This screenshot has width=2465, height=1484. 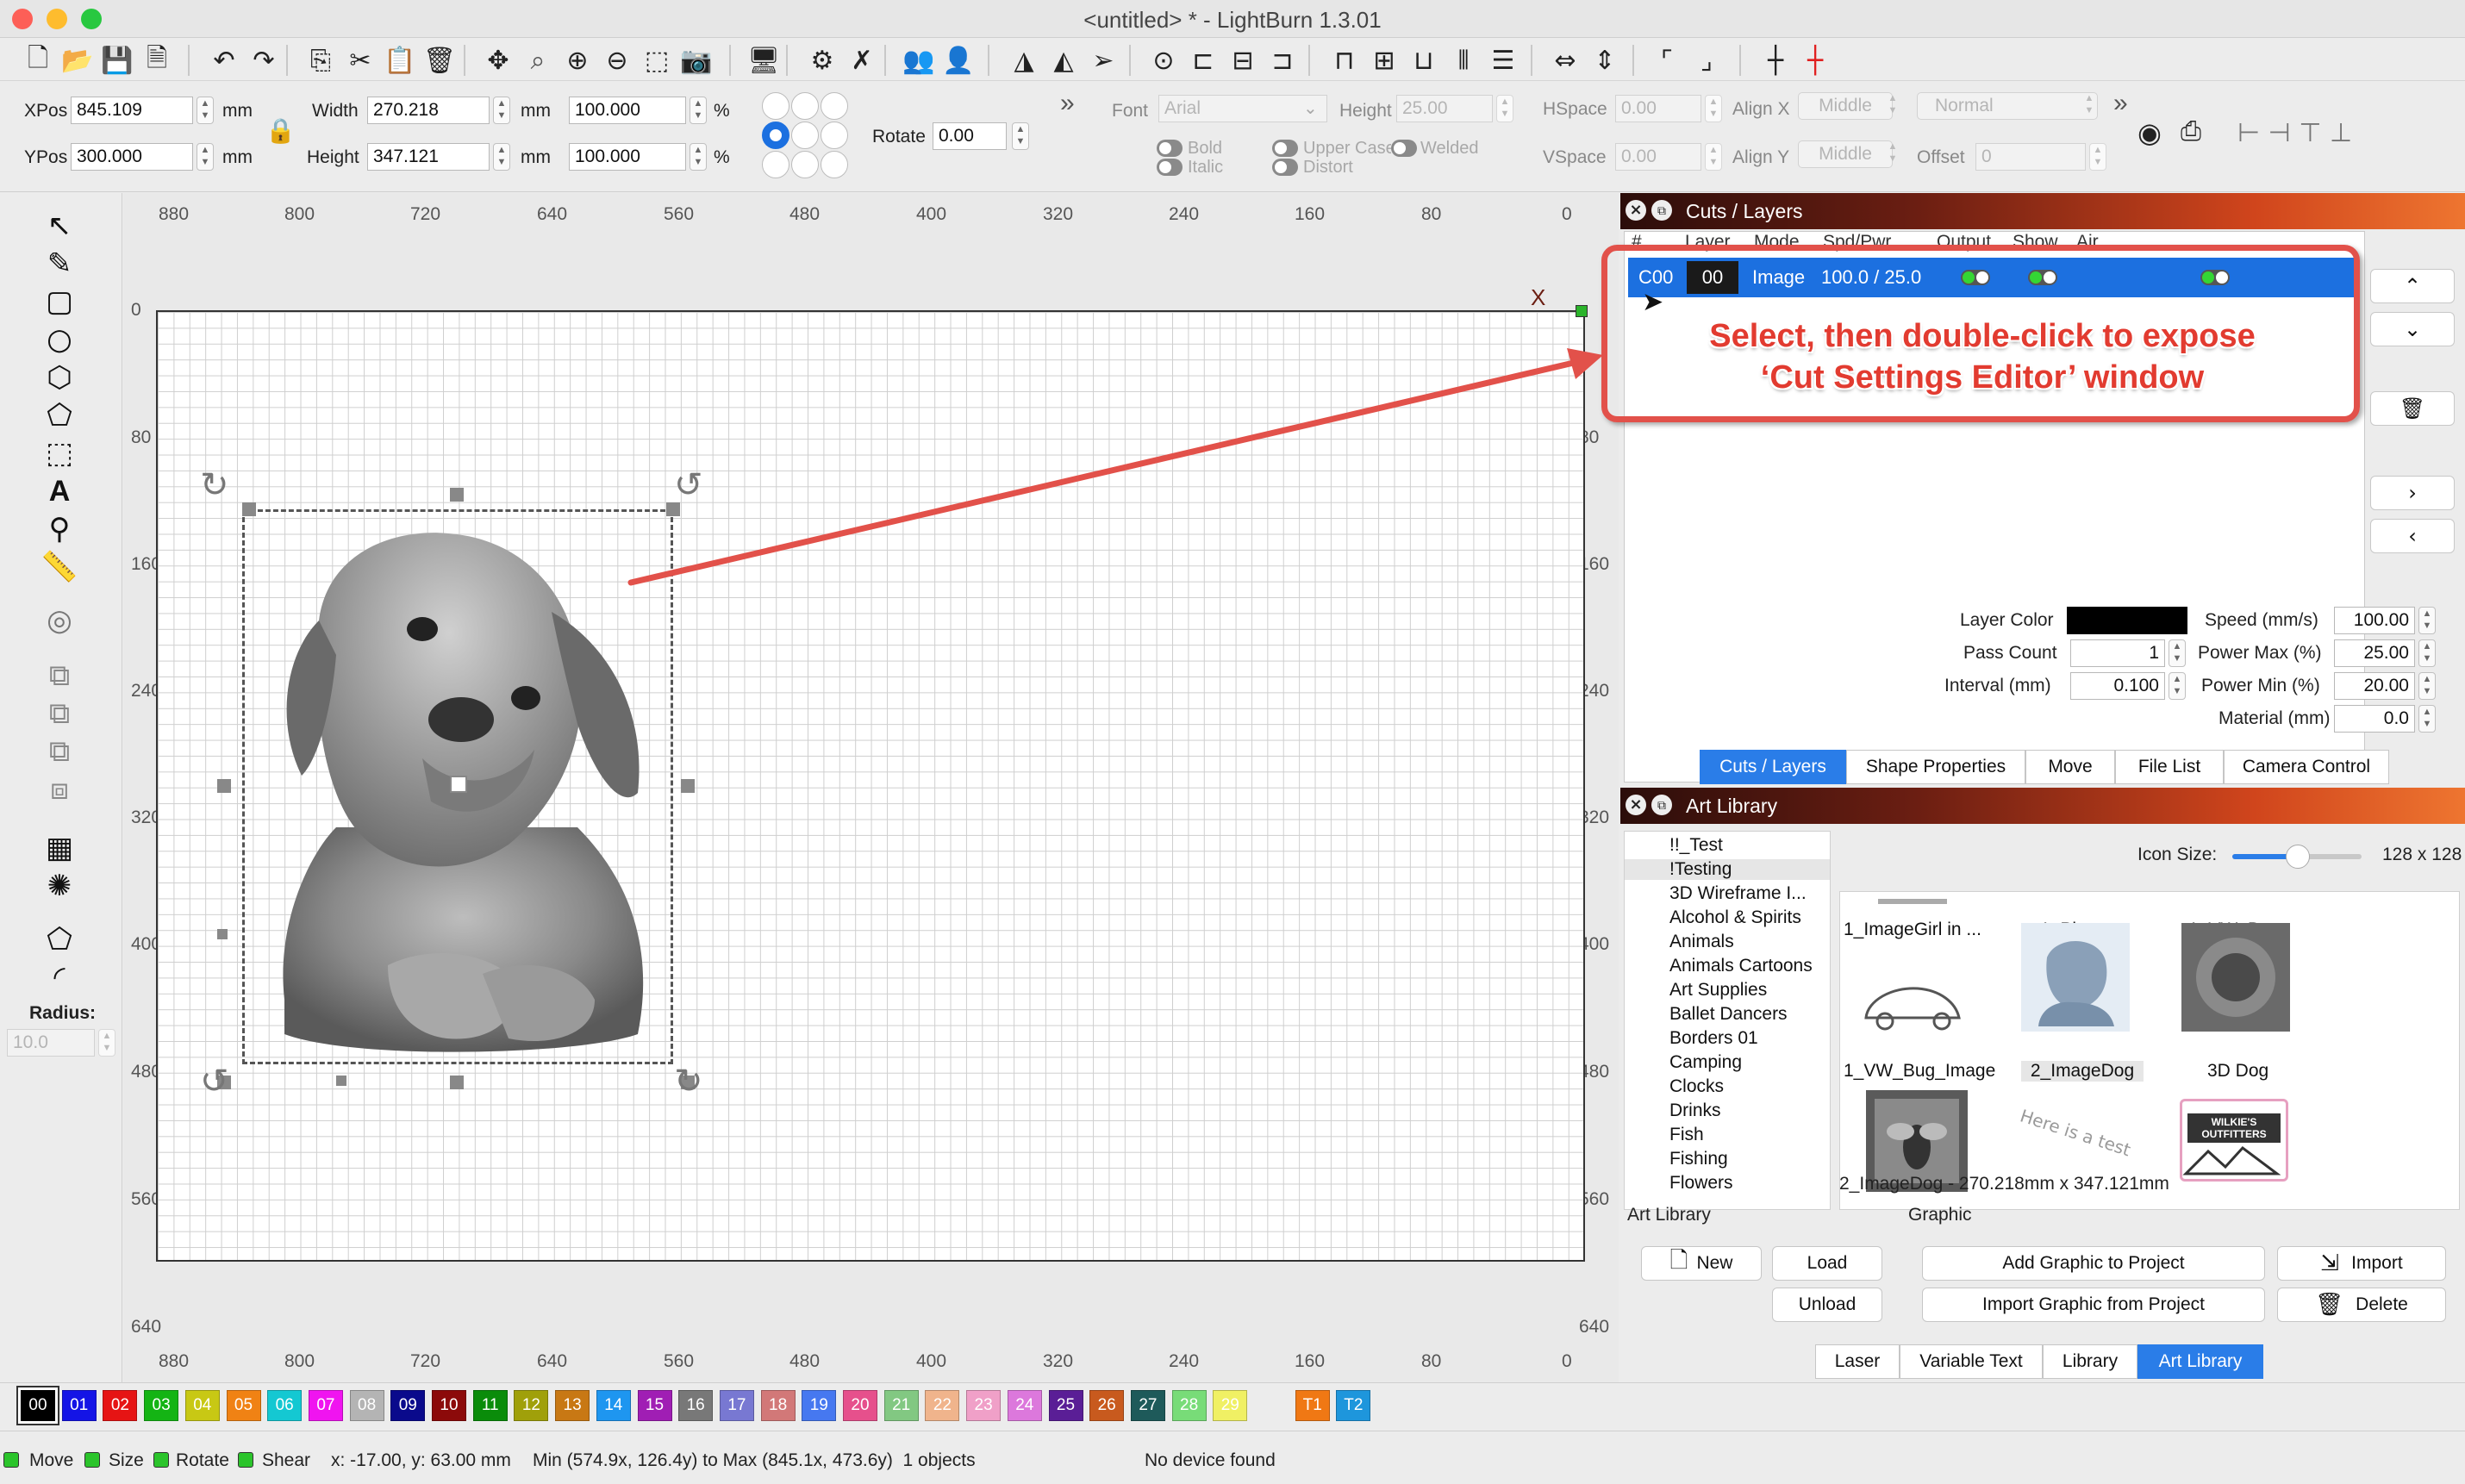 What do you see at coordinates (1713, 109) in the screenshot?
I see `hspace-stepper: ▲ ▼` at bounding box center [1713, 109].